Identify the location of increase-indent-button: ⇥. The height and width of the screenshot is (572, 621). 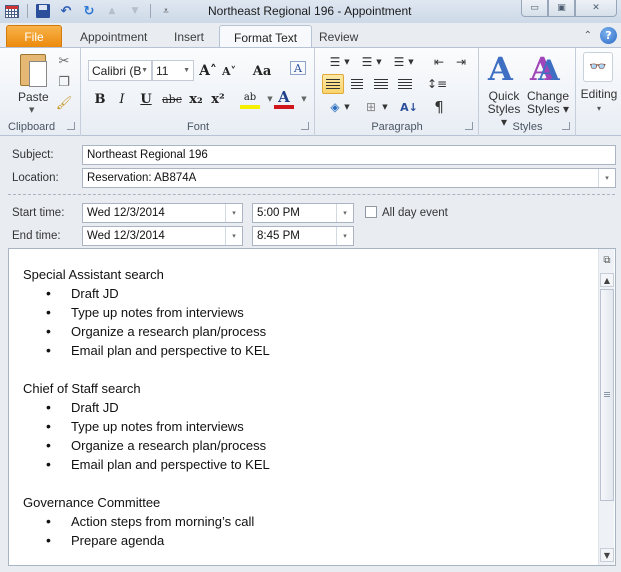
(461, 62).